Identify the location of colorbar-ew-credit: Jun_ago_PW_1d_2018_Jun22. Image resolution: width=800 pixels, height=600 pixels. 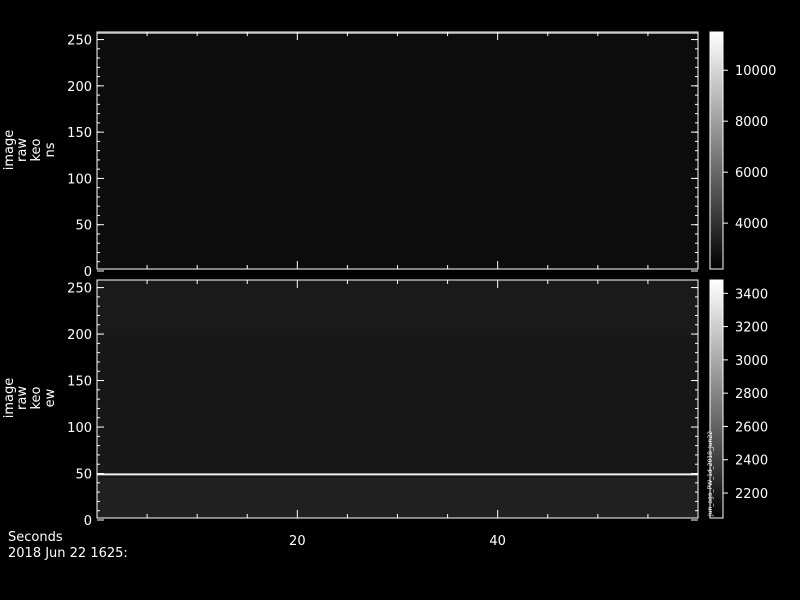
(710, 474).